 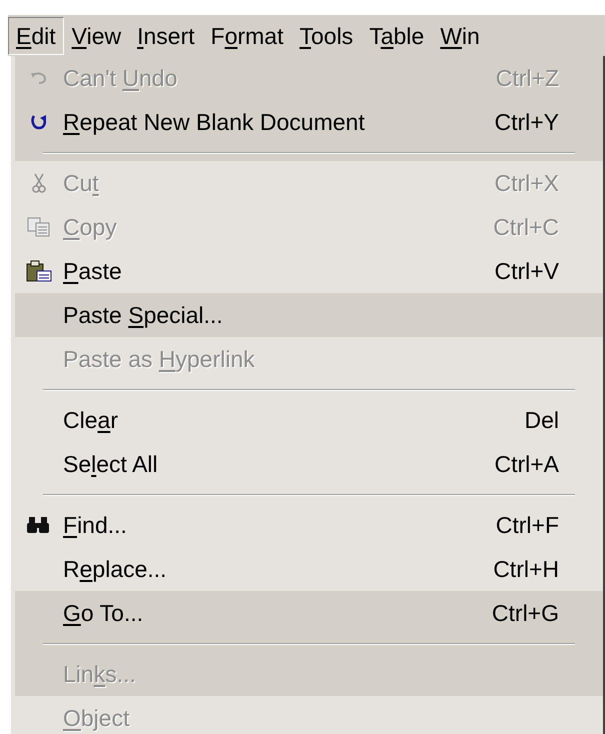 I want to click on binoculars-icon, so click(x=39, y=525).